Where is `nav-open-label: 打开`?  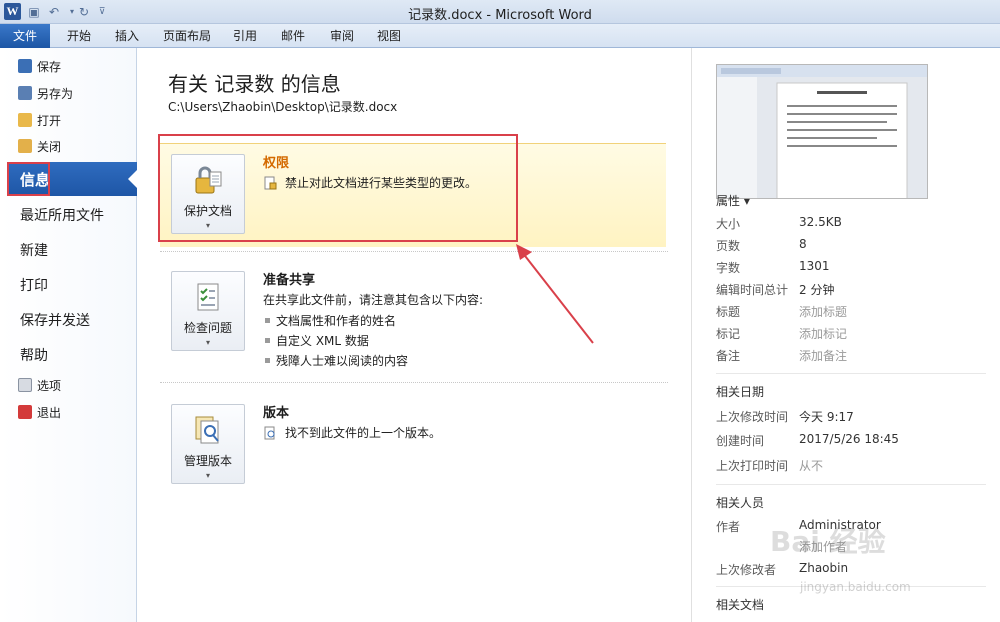
nav-open-label: 打开 is located at coordinates (49, 120).